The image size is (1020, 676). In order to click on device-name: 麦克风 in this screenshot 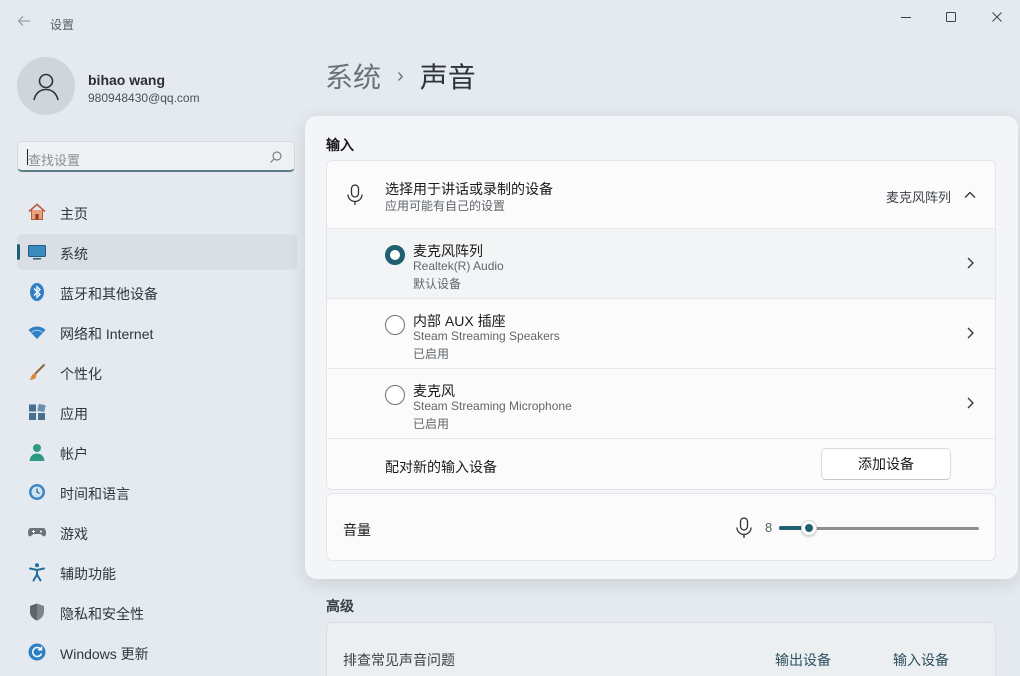, I will do `click(434, 391)`.